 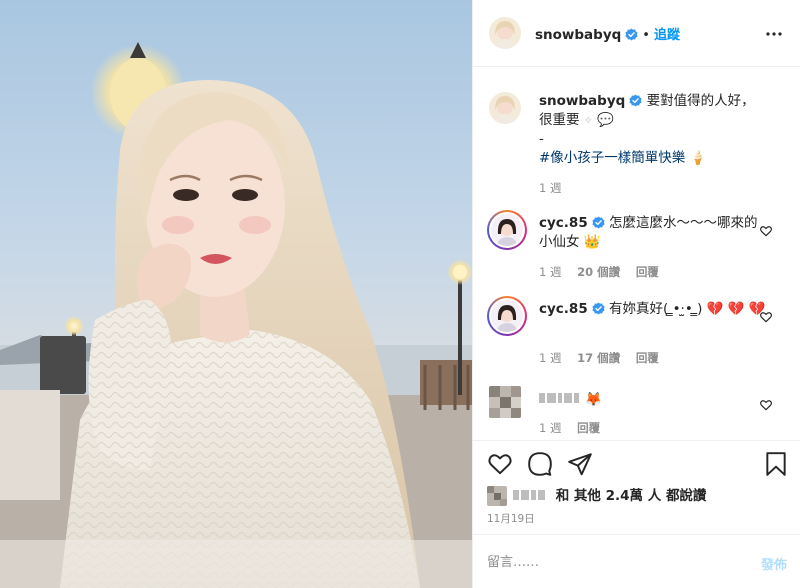 I want to click on likes-prefix: 和, so click(x=562, y=496).